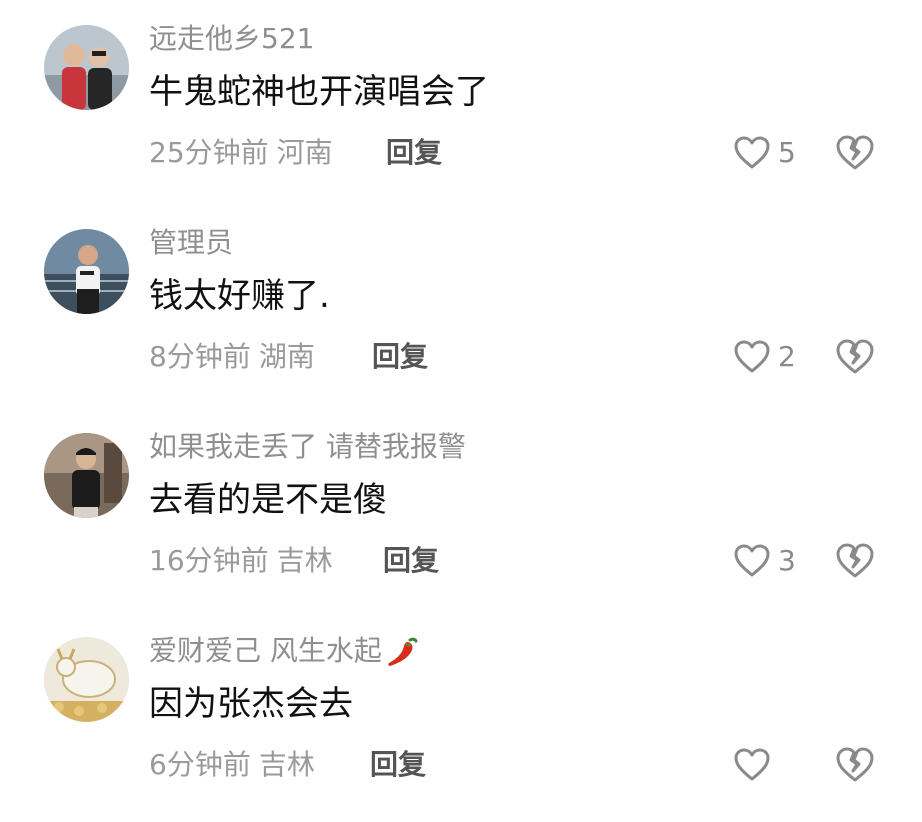 This screenshot has height=822, width=922. Describe the element at coordinates (403, 651) in the screenshot. I see `chili-pepper-icon` at that location.